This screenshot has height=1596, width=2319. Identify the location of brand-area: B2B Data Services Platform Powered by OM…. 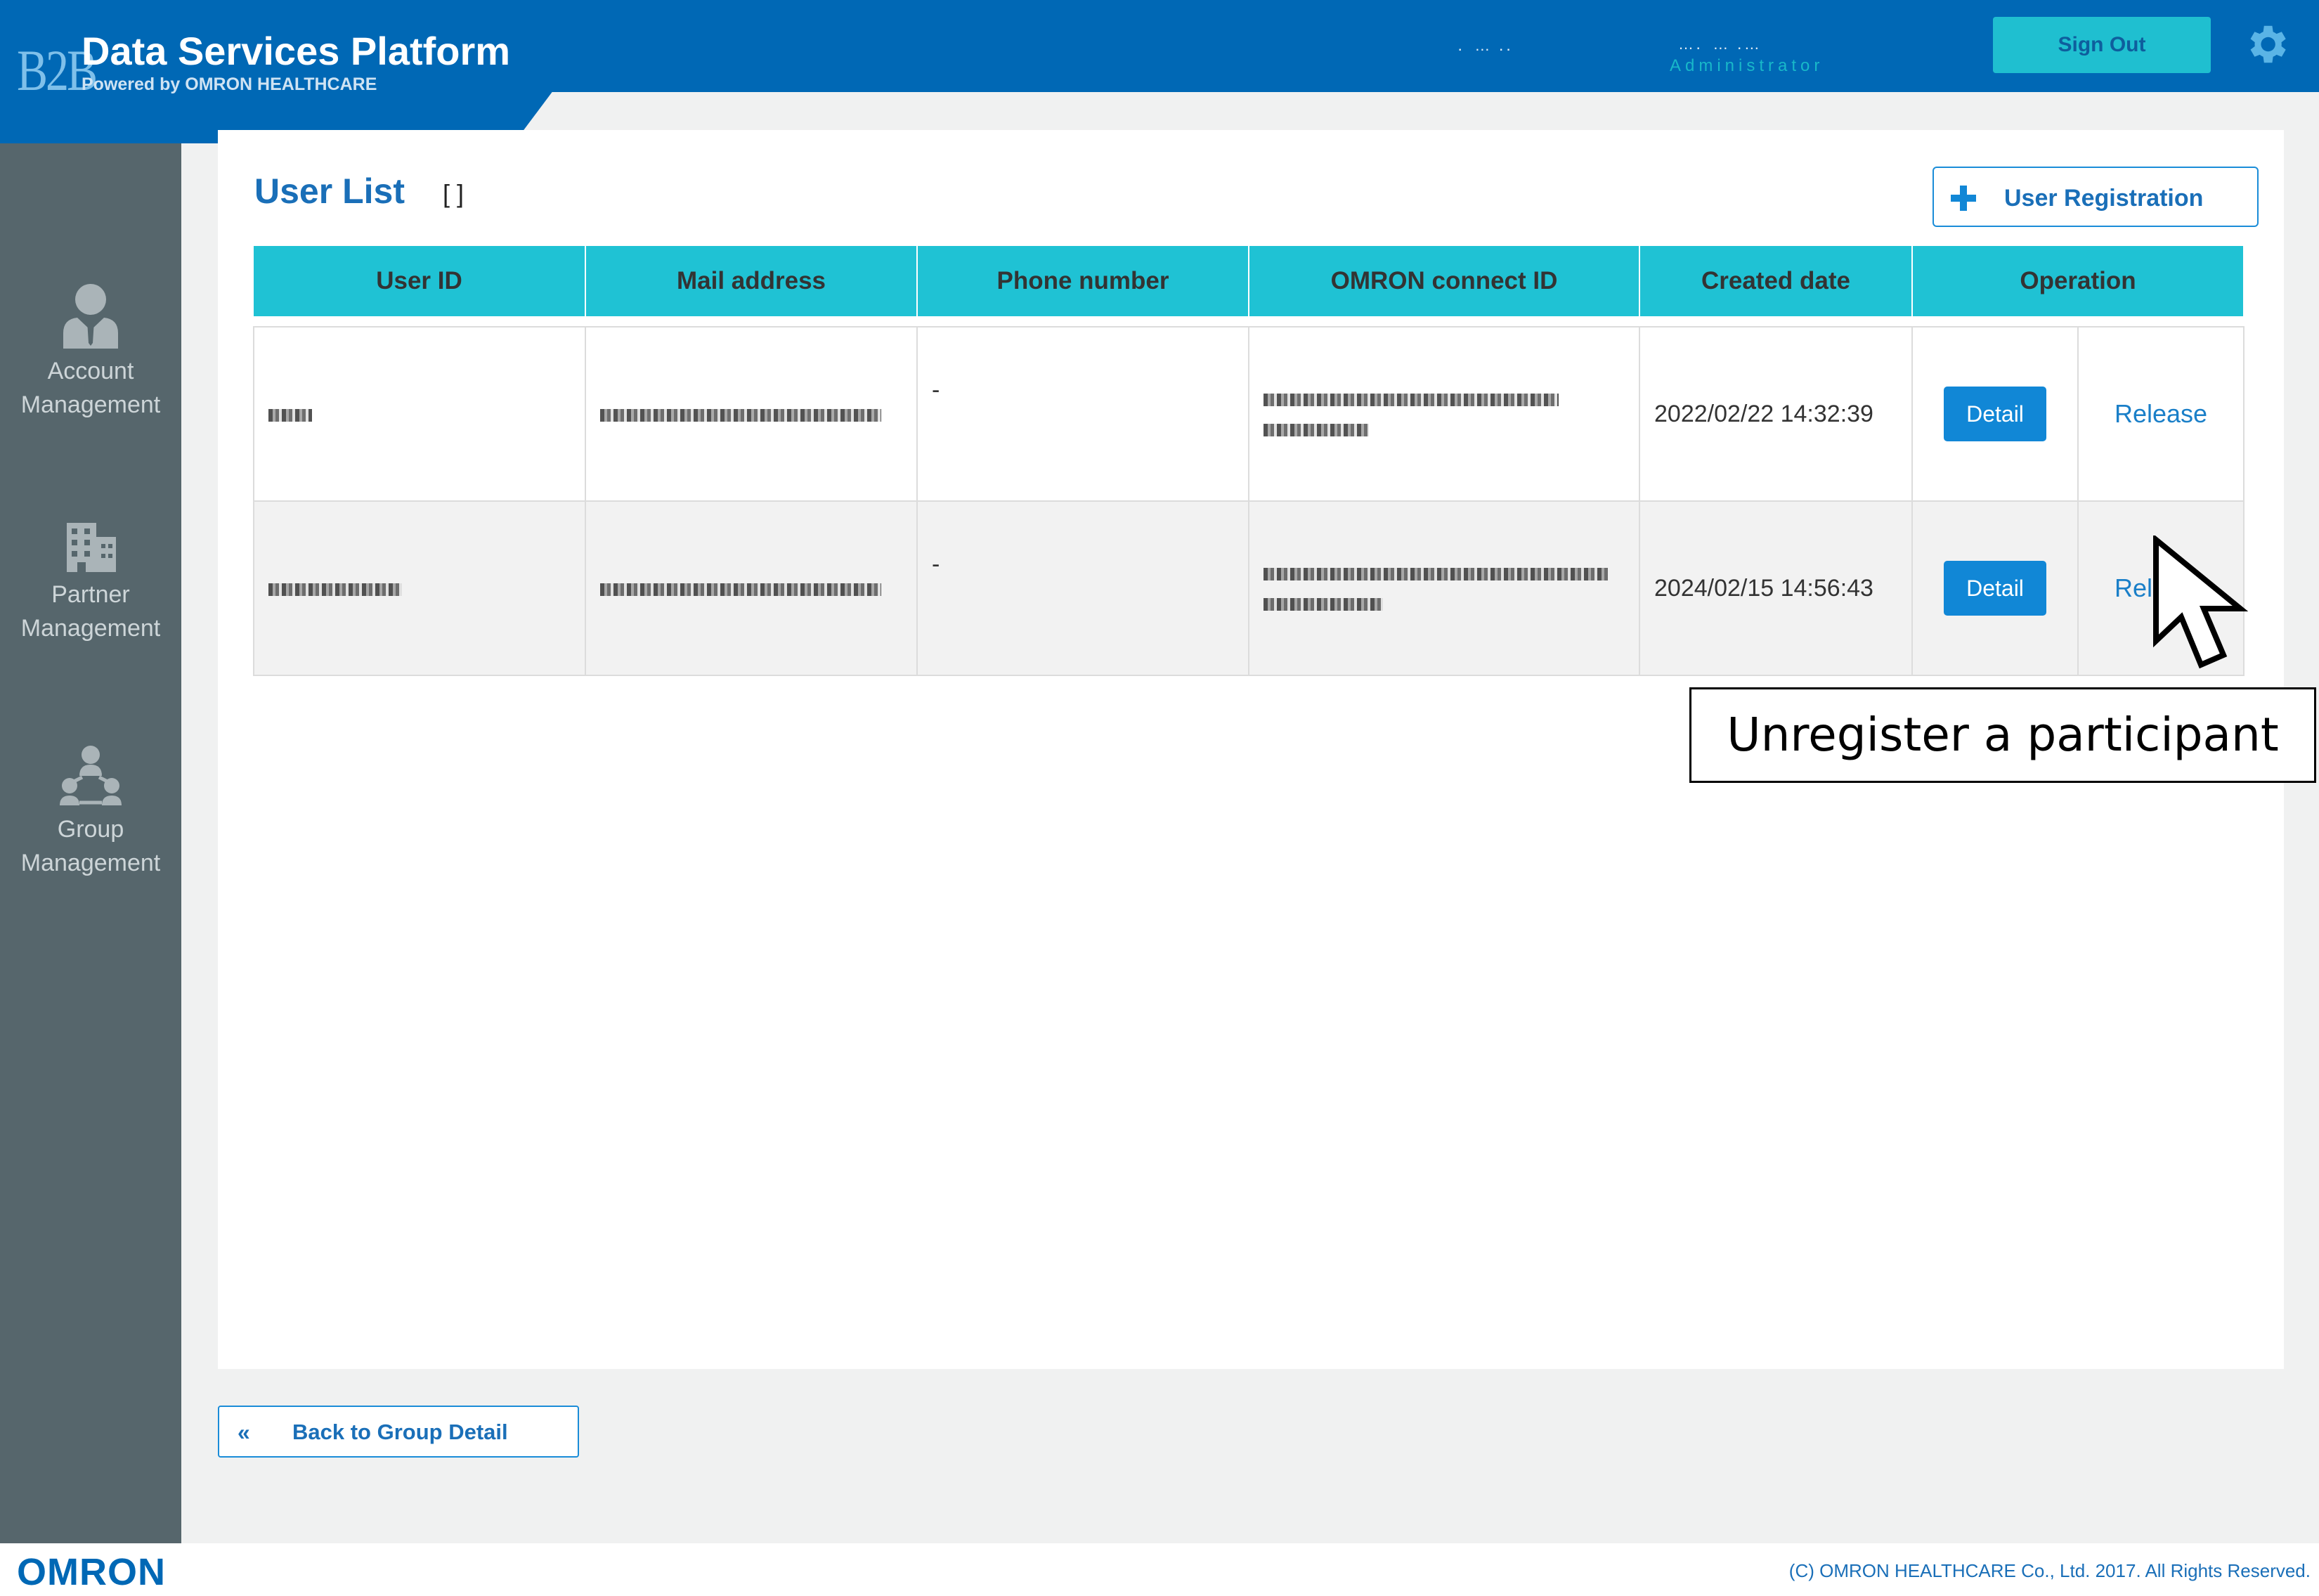
(276, 71).